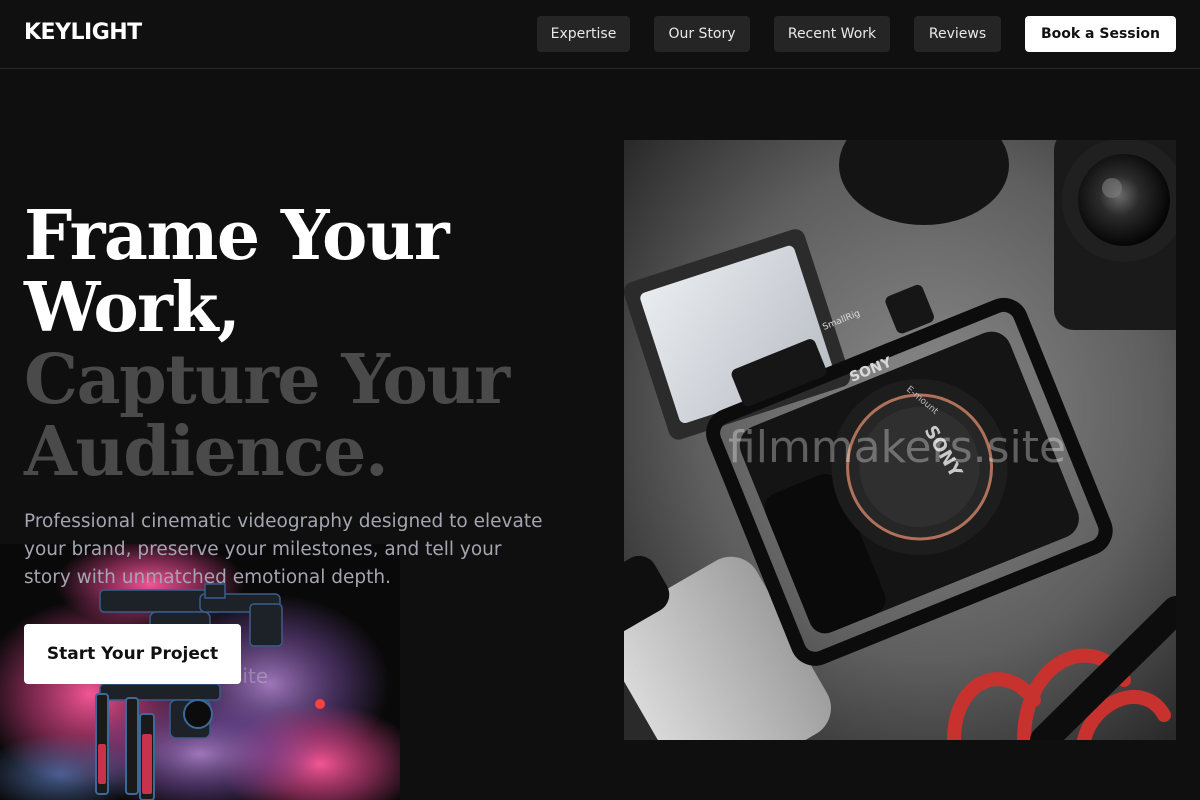 The height and width of the screenshot is (800, 1200). What do you see at coordinates (957, 34) in the screenshot?
I see `nav-reviews-button: Reviews` at bounding box center [957, 34].